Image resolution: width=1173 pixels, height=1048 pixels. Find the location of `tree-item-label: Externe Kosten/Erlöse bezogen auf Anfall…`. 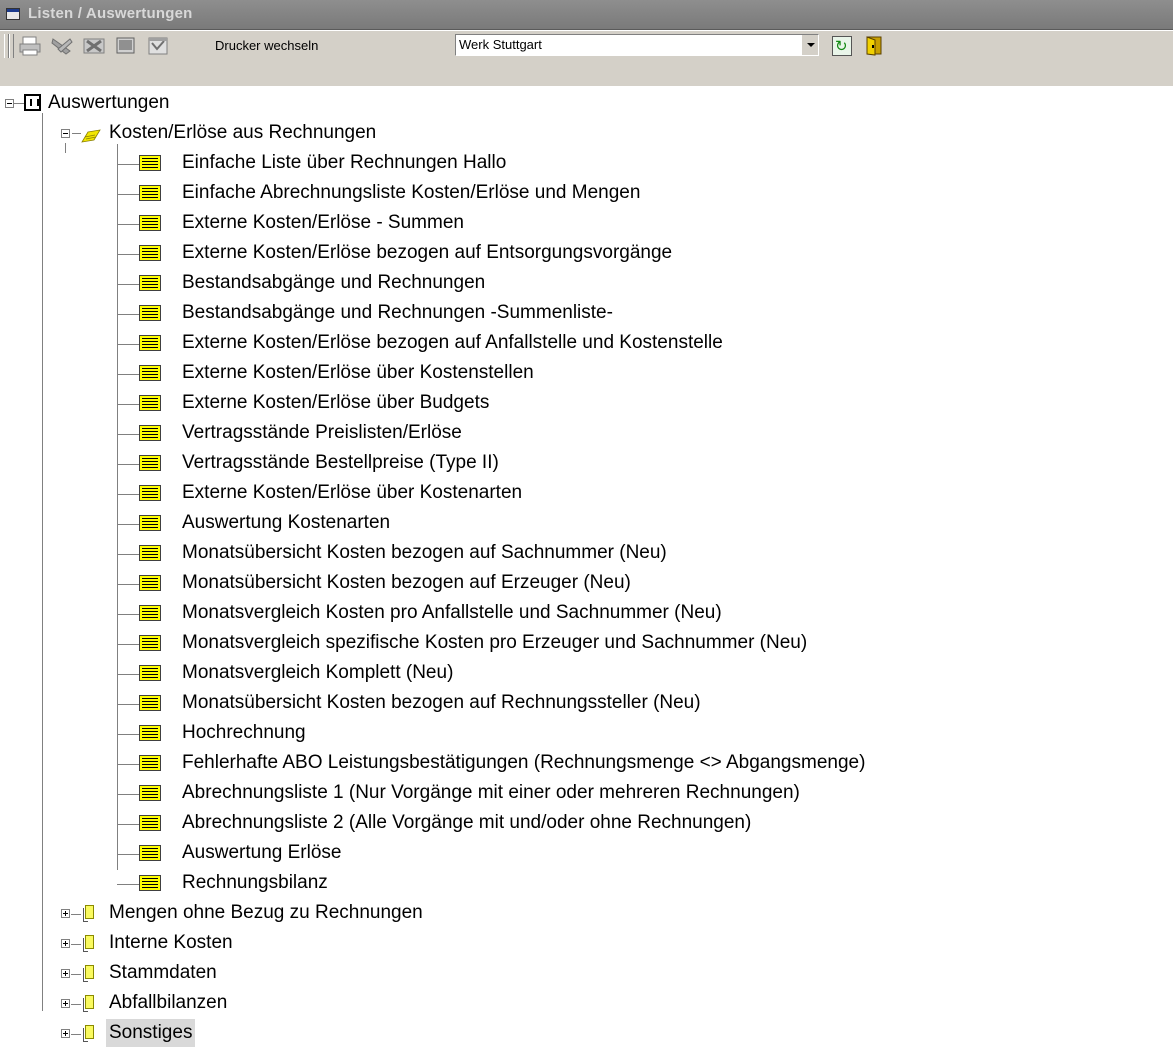

tree-item-label: Externe Kosten/Erlöse bezogen auf Anfall… is located at coordinates (452, 342).